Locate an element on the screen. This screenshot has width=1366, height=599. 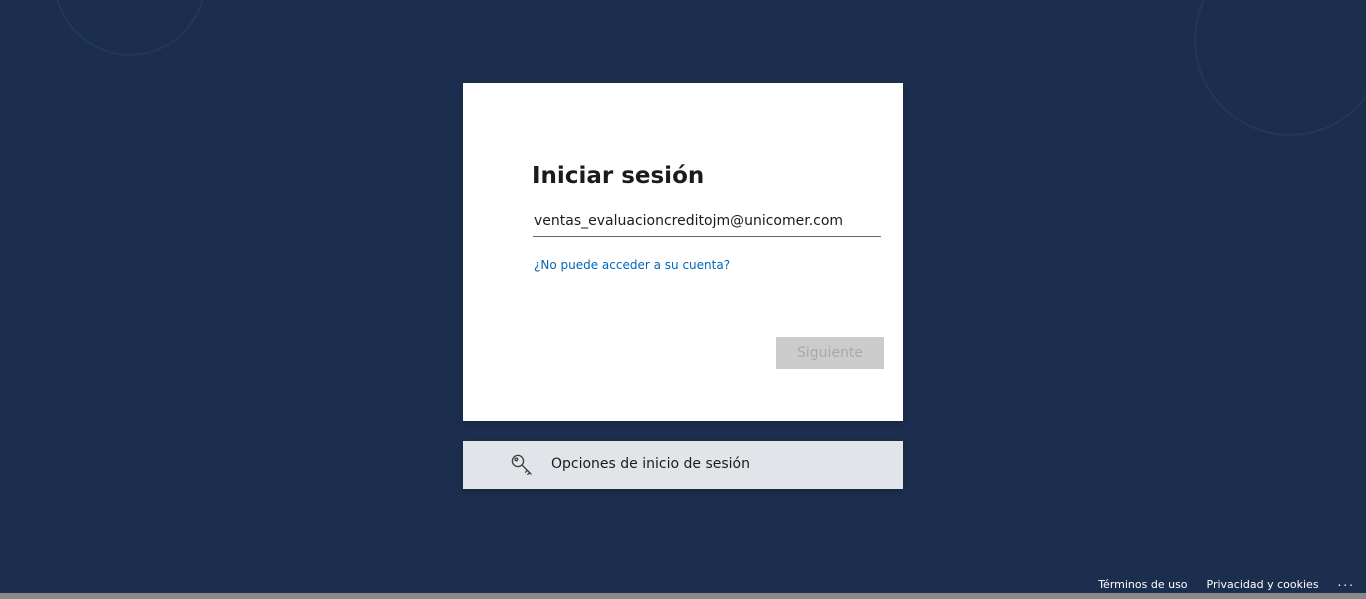
bottom-strip is located at coordinates (683, 596).